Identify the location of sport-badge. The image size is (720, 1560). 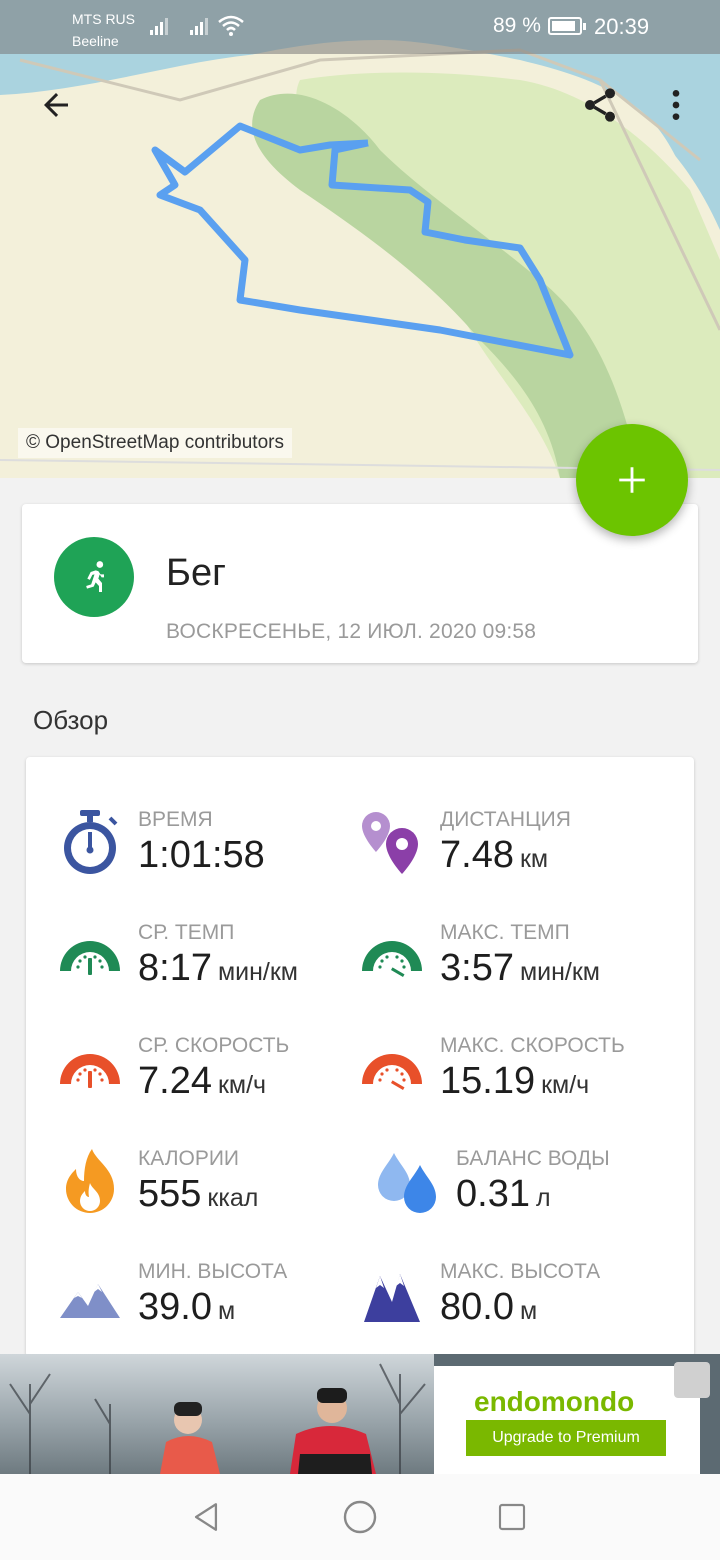
(94, 577).